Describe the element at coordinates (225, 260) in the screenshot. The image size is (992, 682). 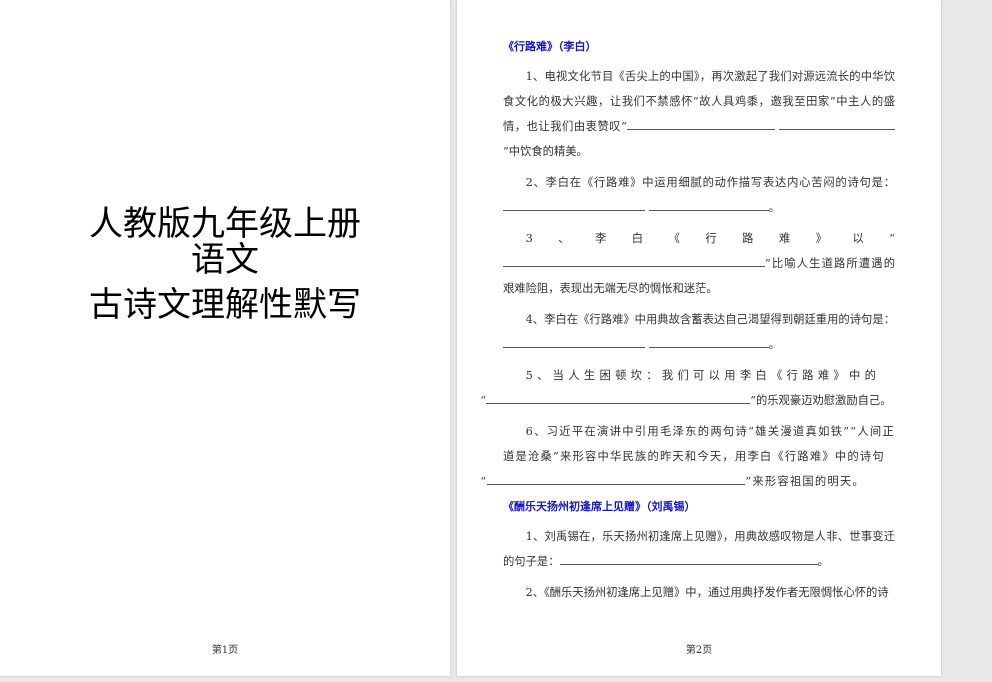
I see `cover-title-line-2: 语文` at that location.